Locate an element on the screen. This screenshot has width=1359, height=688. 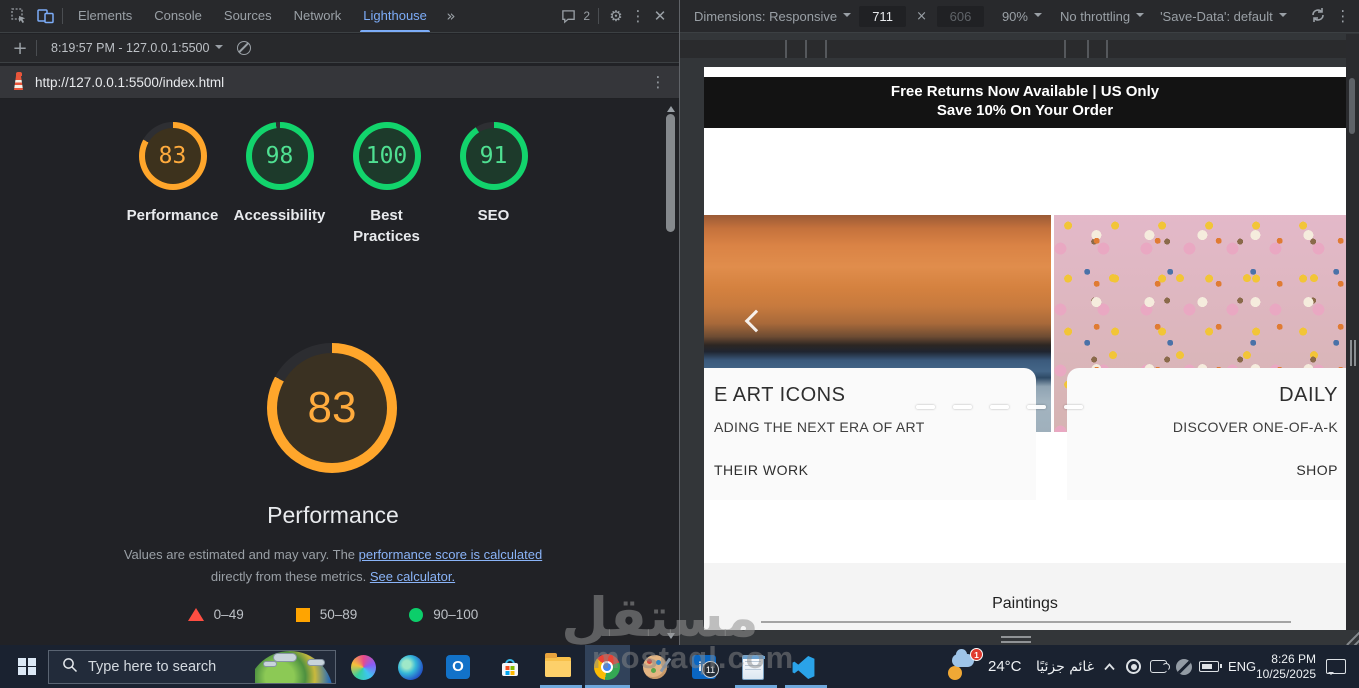
panel-scrollbar-thumb is located at coordinates (670, 173).